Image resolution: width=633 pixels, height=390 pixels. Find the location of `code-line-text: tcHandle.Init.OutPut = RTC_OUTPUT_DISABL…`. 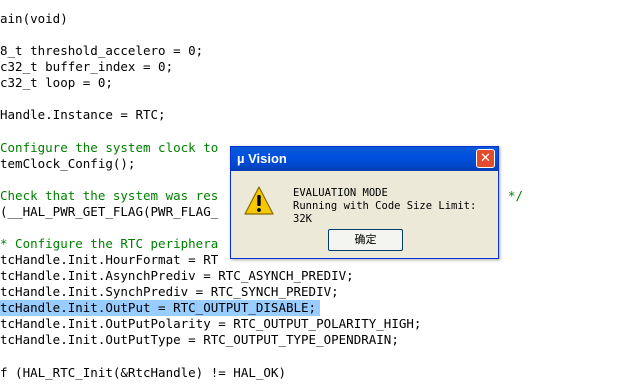

code-line-text: tcHandle.Init.OutPut = RTC_OUTPUT_DISABL… is located at coordinates (158, 307).